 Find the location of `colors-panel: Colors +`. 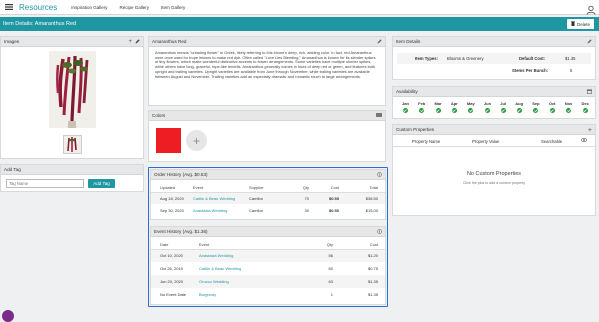

colors-panel: Colors + is located at coordinates (267, 136).